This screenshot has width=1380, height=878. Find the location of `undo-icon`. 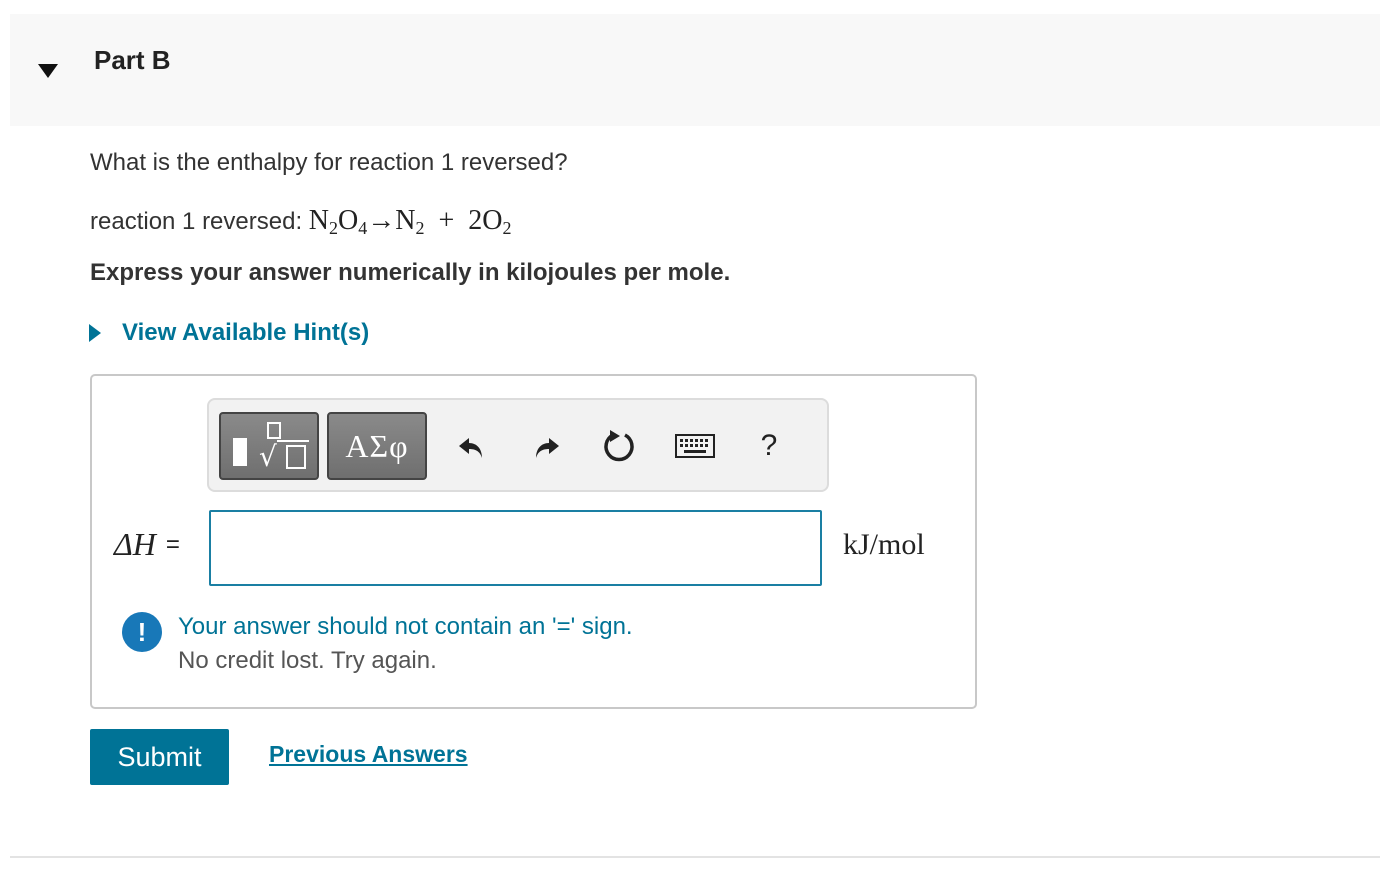

undo-icon is located at coordinates (470, 448).